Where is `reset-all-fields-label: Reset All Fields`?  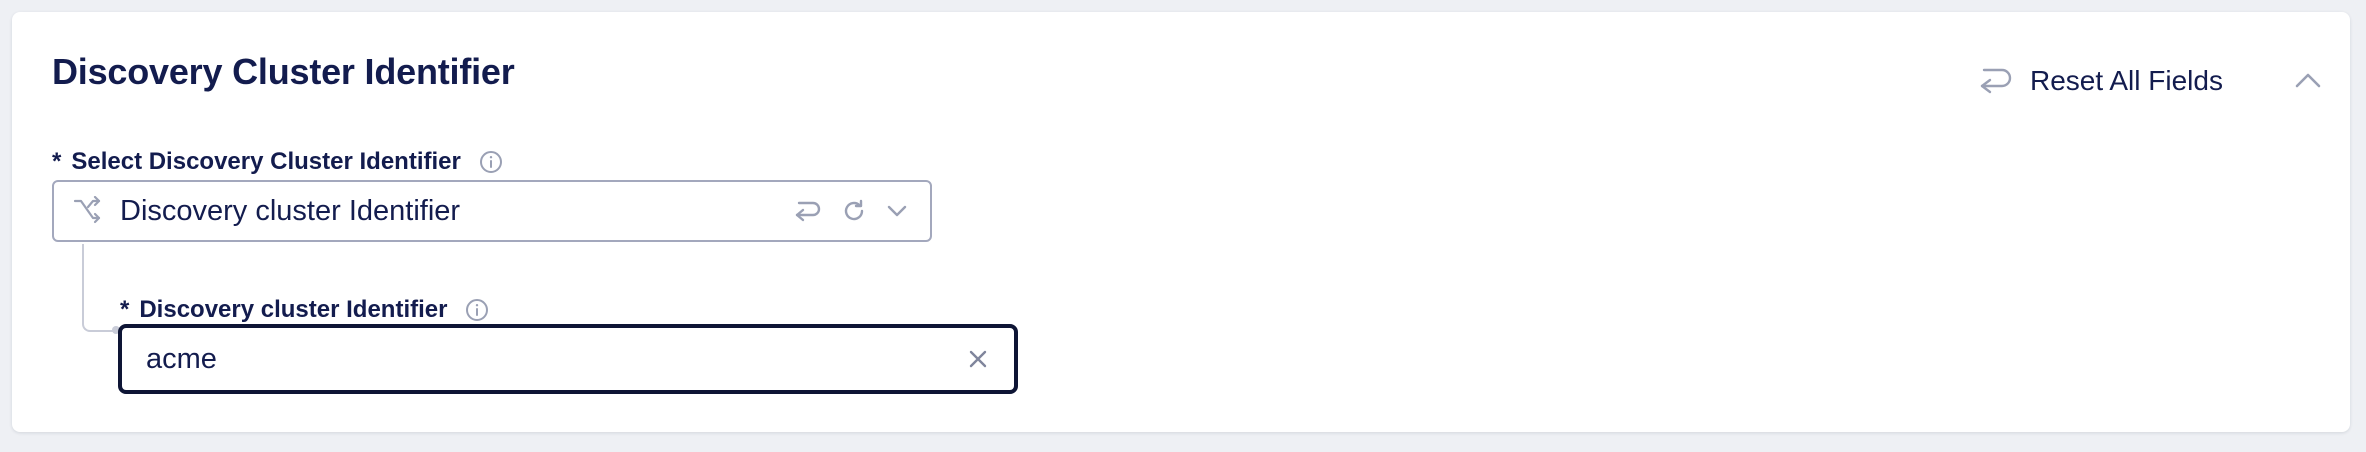
reset-all-fields-label: Reset All Fields is located at coordinates (2126, 80).